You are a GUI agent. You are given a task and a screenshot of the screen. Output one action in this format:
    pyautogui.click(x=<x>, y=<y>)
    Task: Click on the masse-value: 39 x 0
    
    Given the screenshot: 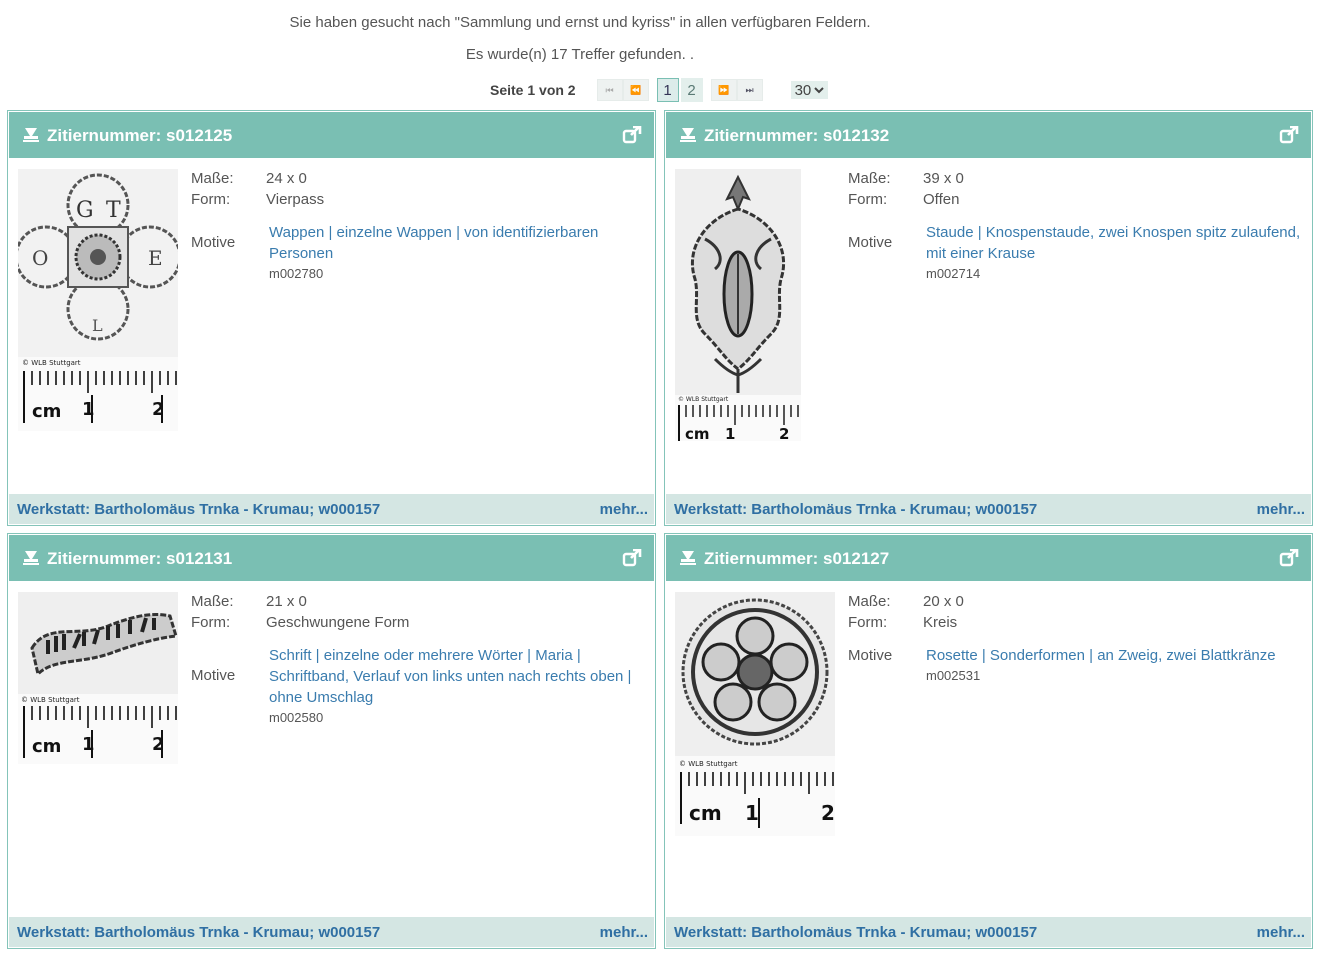 What is the action you would take?
    pyautogui.click(x=943, y=178)
    